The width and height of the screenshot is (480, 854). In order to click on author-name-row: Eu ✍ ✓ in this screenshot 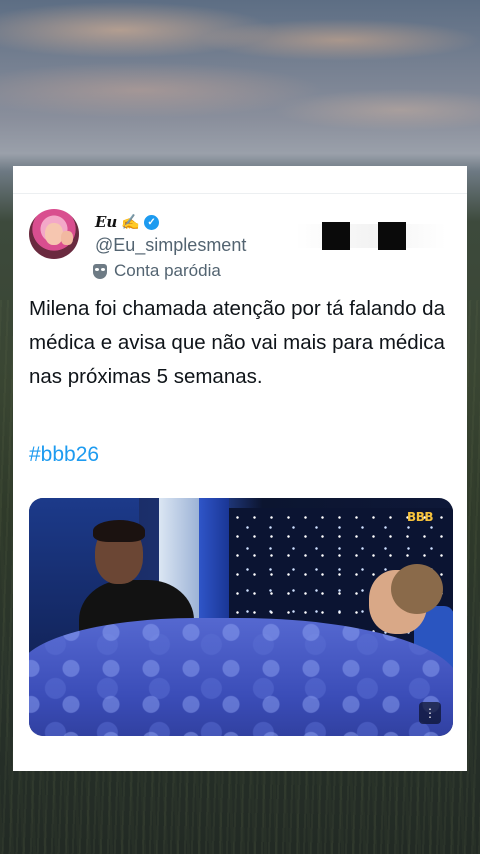, I will do `click(127, 222)`.